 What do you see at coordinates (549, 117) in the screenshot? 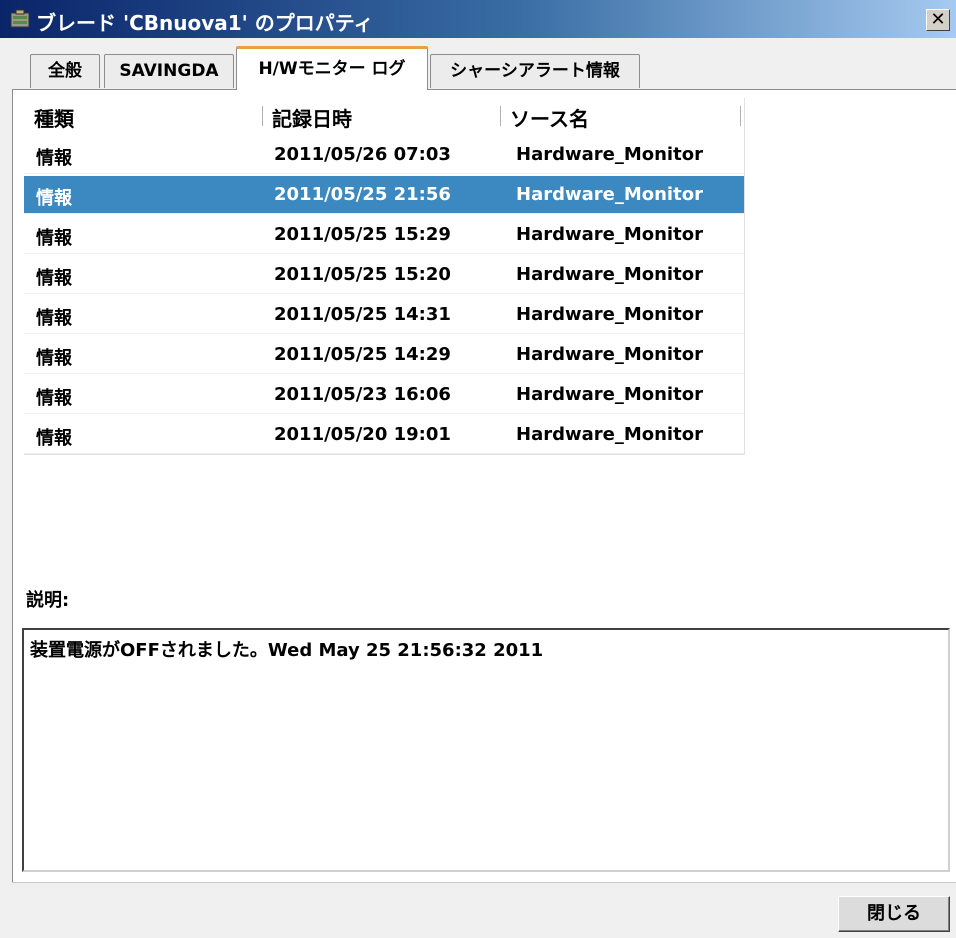
I see `column-header-source: ソース名` at bounding box center [549, 117].